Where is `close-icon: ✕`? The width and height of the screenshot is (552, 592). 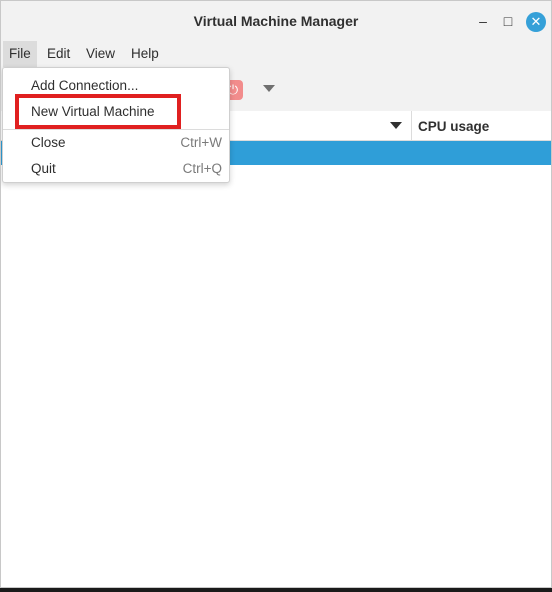 close-icon: ✕ is located at coordinates (536, 21).